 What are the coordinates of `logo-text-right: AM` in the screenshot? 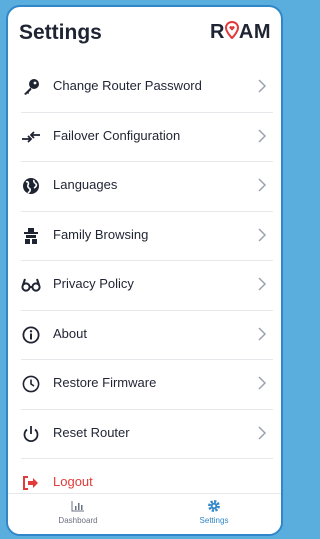 It's located at (254, 32).